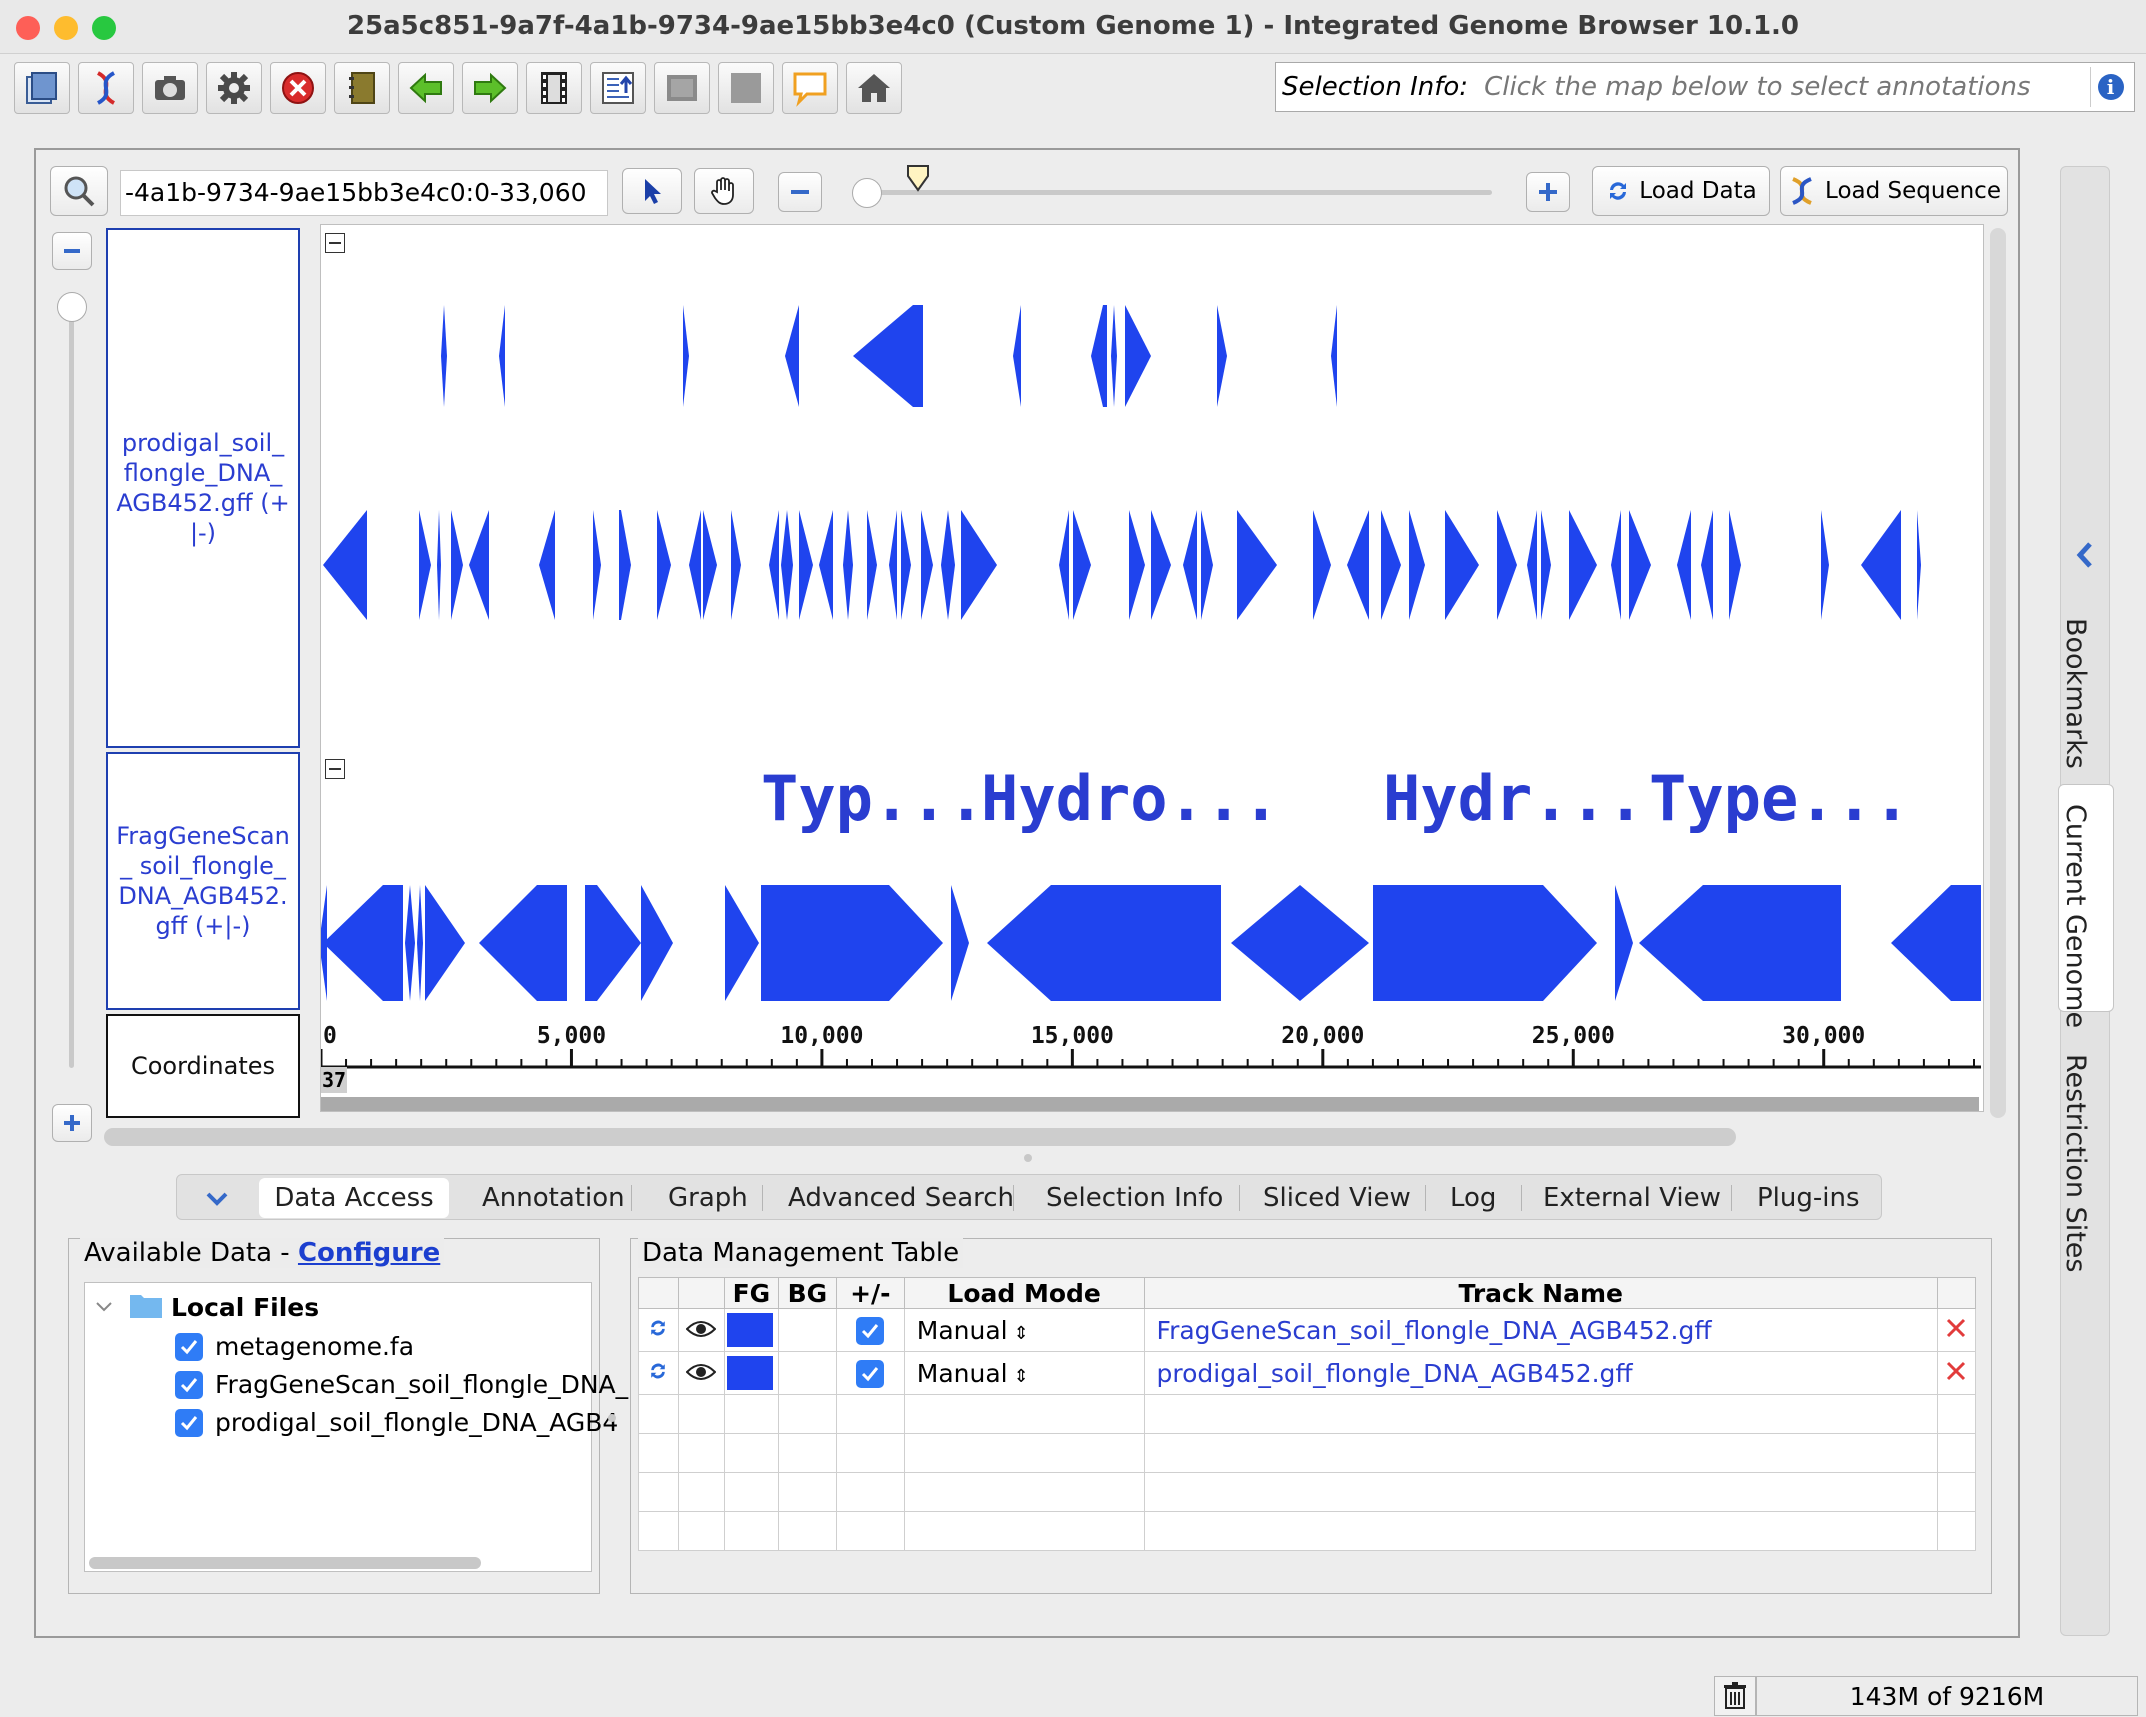 The image size is (2146, 1717). Describe the element at coordinates (800, 192) in the screenshot. I see `zoom-out-horizontal-button` at that location.